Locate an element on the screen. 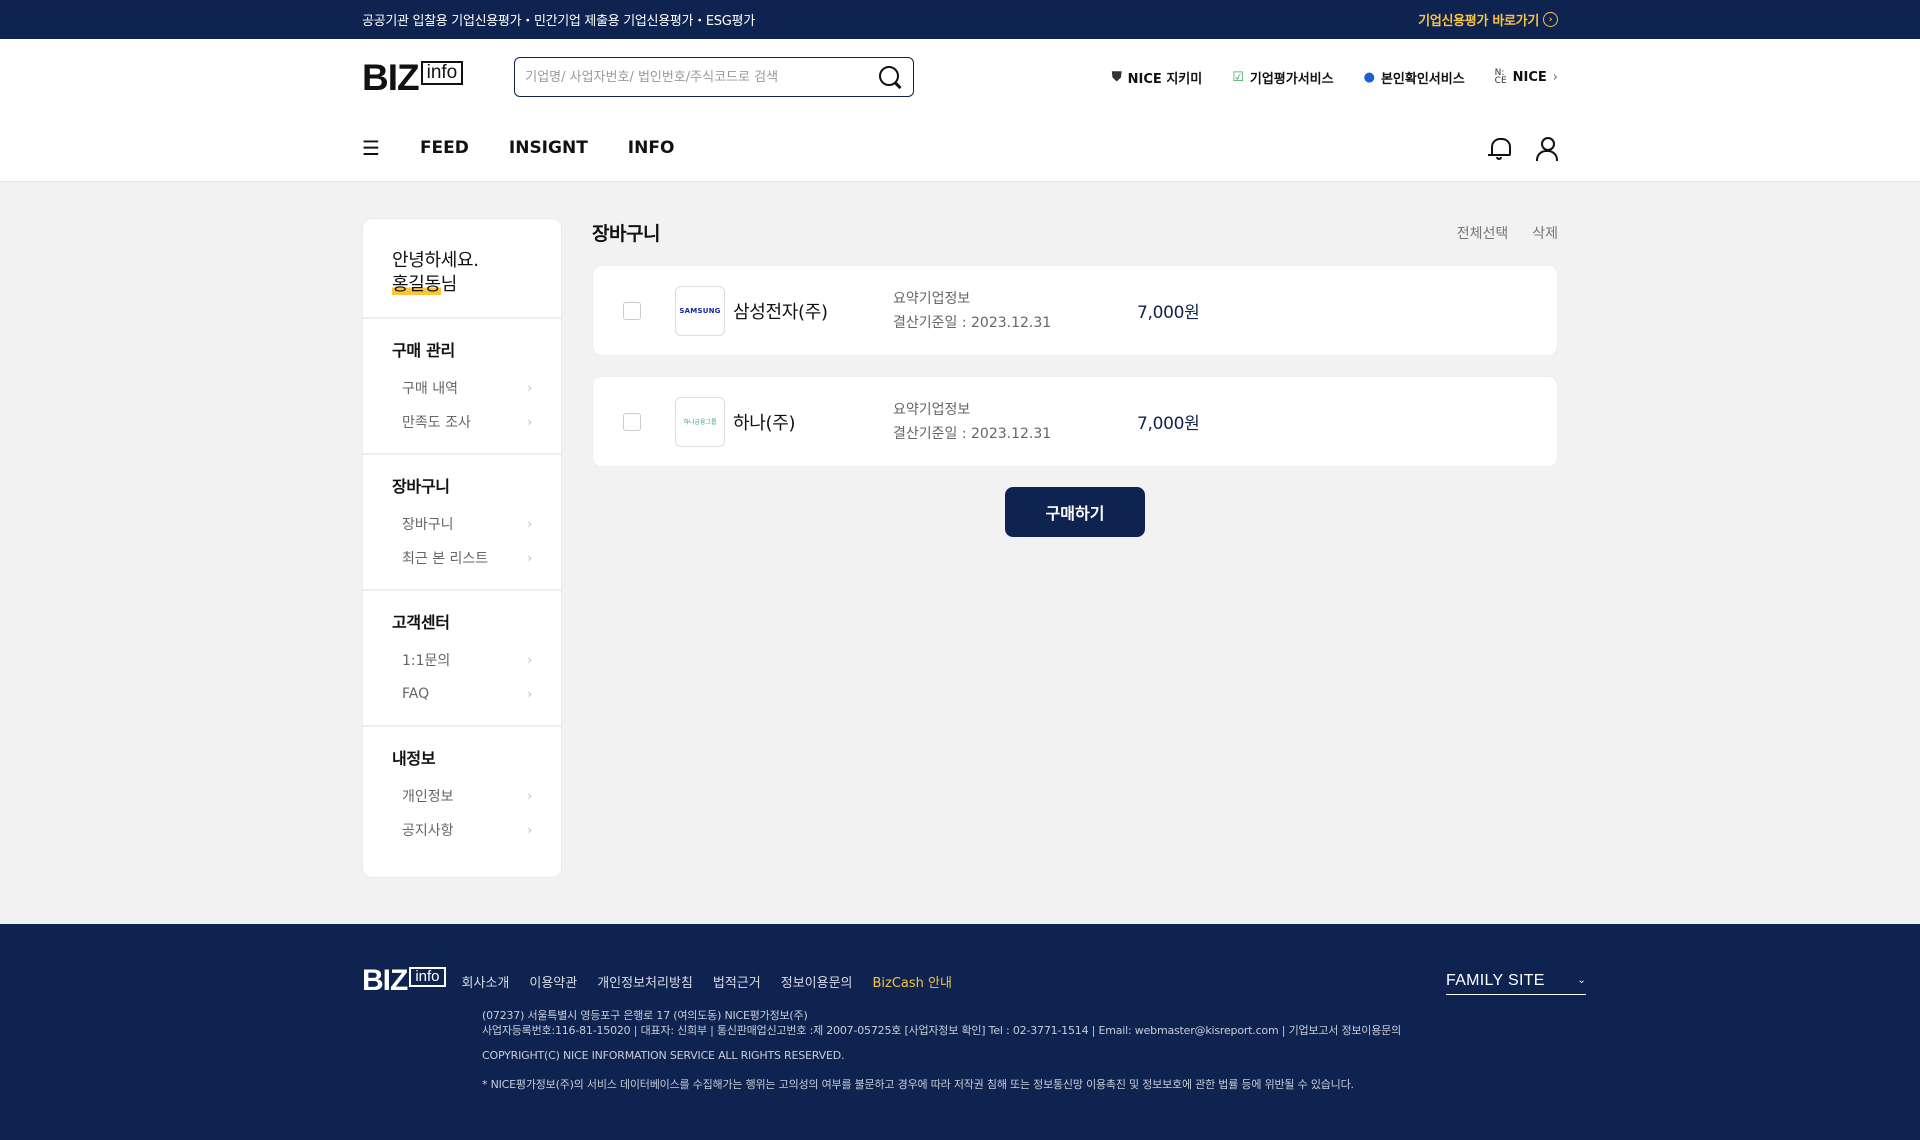  sidebar-group-purchase: 구매 관리 구매 내역 › 만족도 조사 › is located at coordinates (462, 387).